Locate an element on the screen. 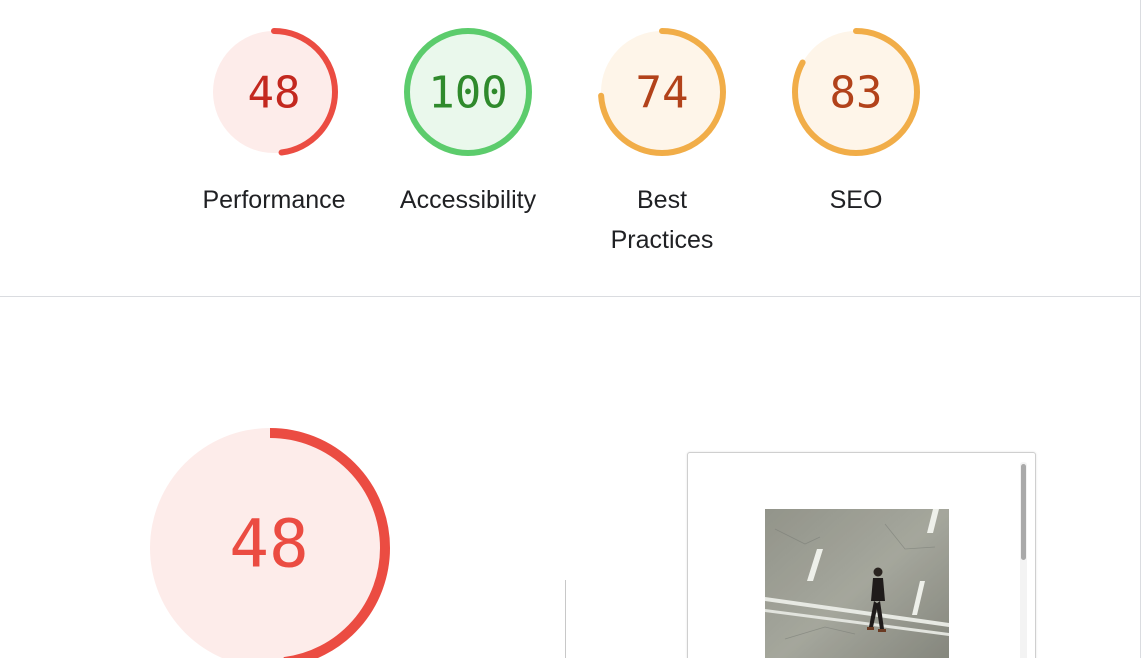  section-divider is located at coordinates (570, 296).